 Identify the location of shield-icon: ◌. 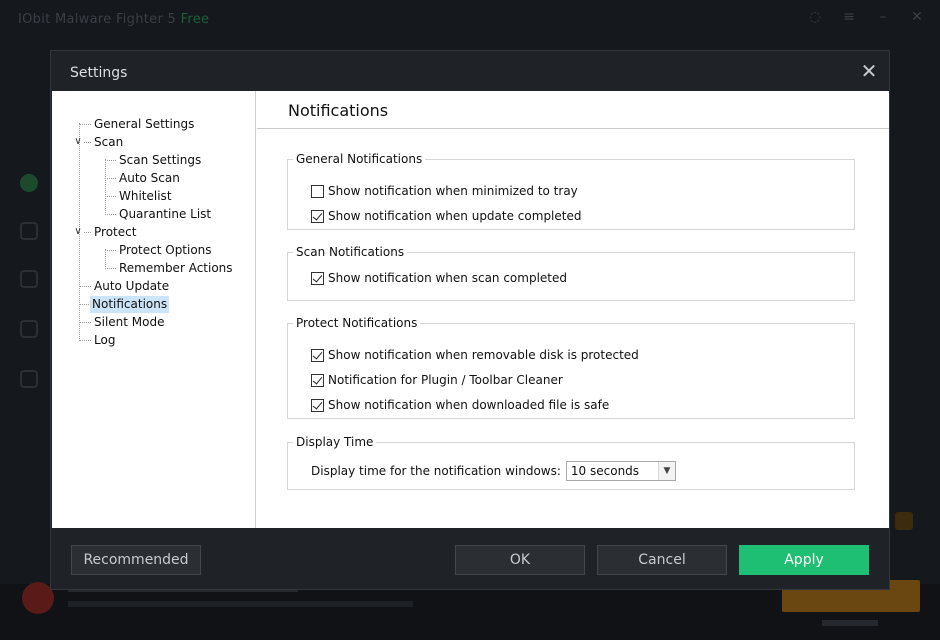
(815, 17).